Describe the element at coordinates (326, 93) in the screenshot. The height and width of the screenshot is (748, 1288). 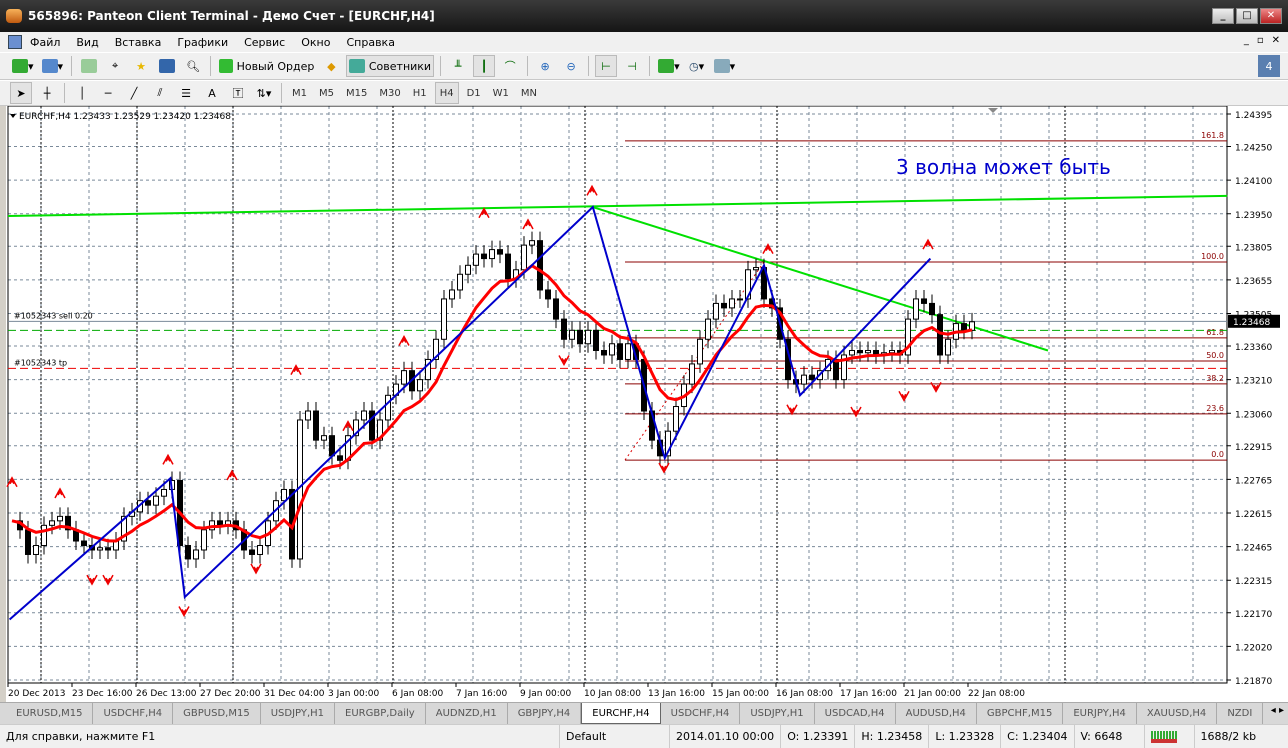
I see `timeframe-m5: M5` at that location.